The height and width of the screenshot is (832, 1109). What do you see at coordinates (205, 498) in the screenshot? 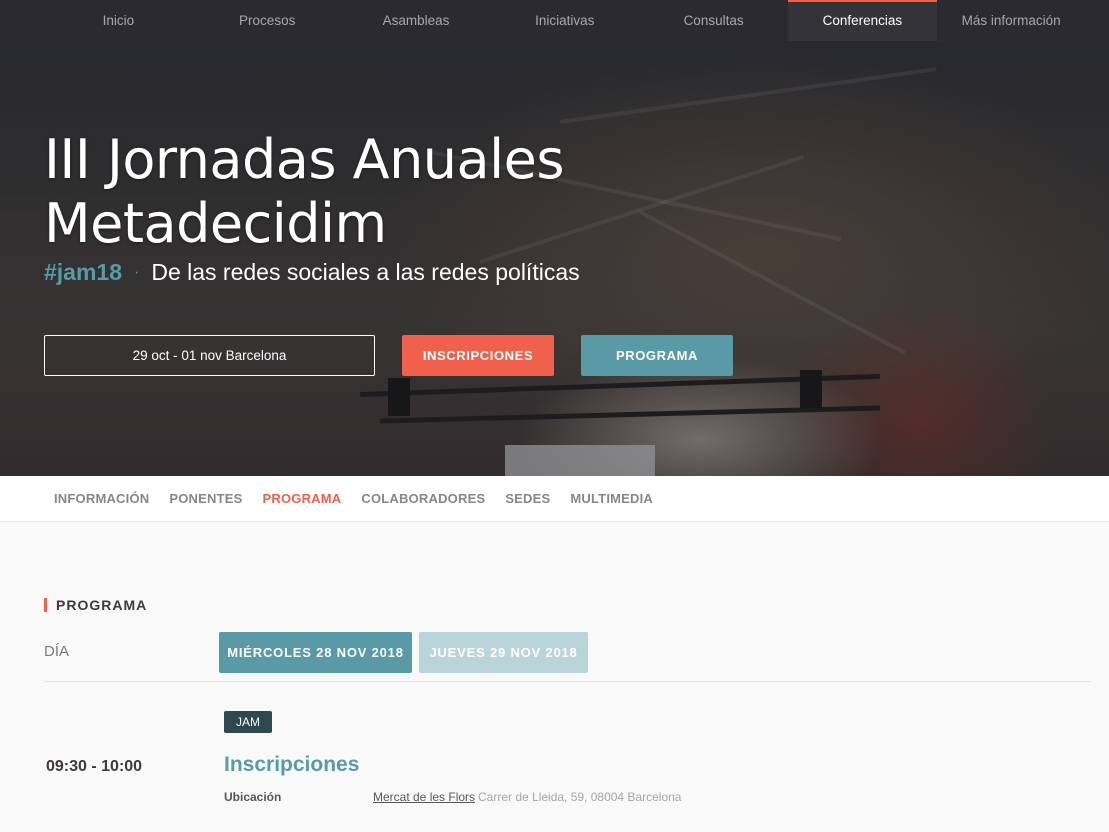
I see `subnav-ponentes: PONENTES` at bounding box center [205, 498].